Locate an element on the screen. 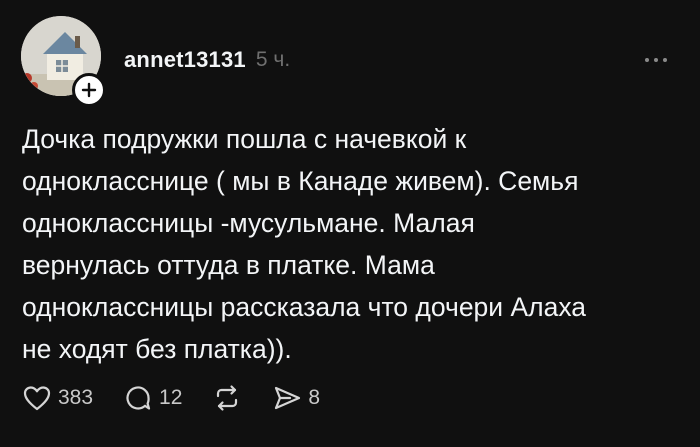  comment-button: 12 is located at coordinates (152, 398).